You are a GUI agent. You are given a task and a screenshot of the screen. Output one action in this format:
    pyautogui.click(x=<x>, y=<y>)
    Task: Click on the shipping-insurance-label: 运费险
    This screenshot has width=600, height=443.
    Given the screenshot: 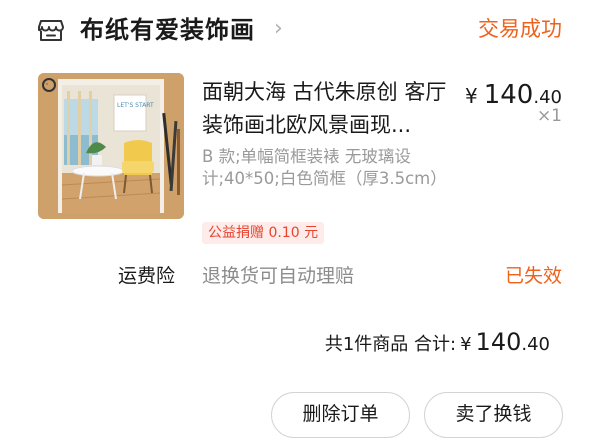 What is the action you would take?
    pyautogui.click(x=147, y=276)
    